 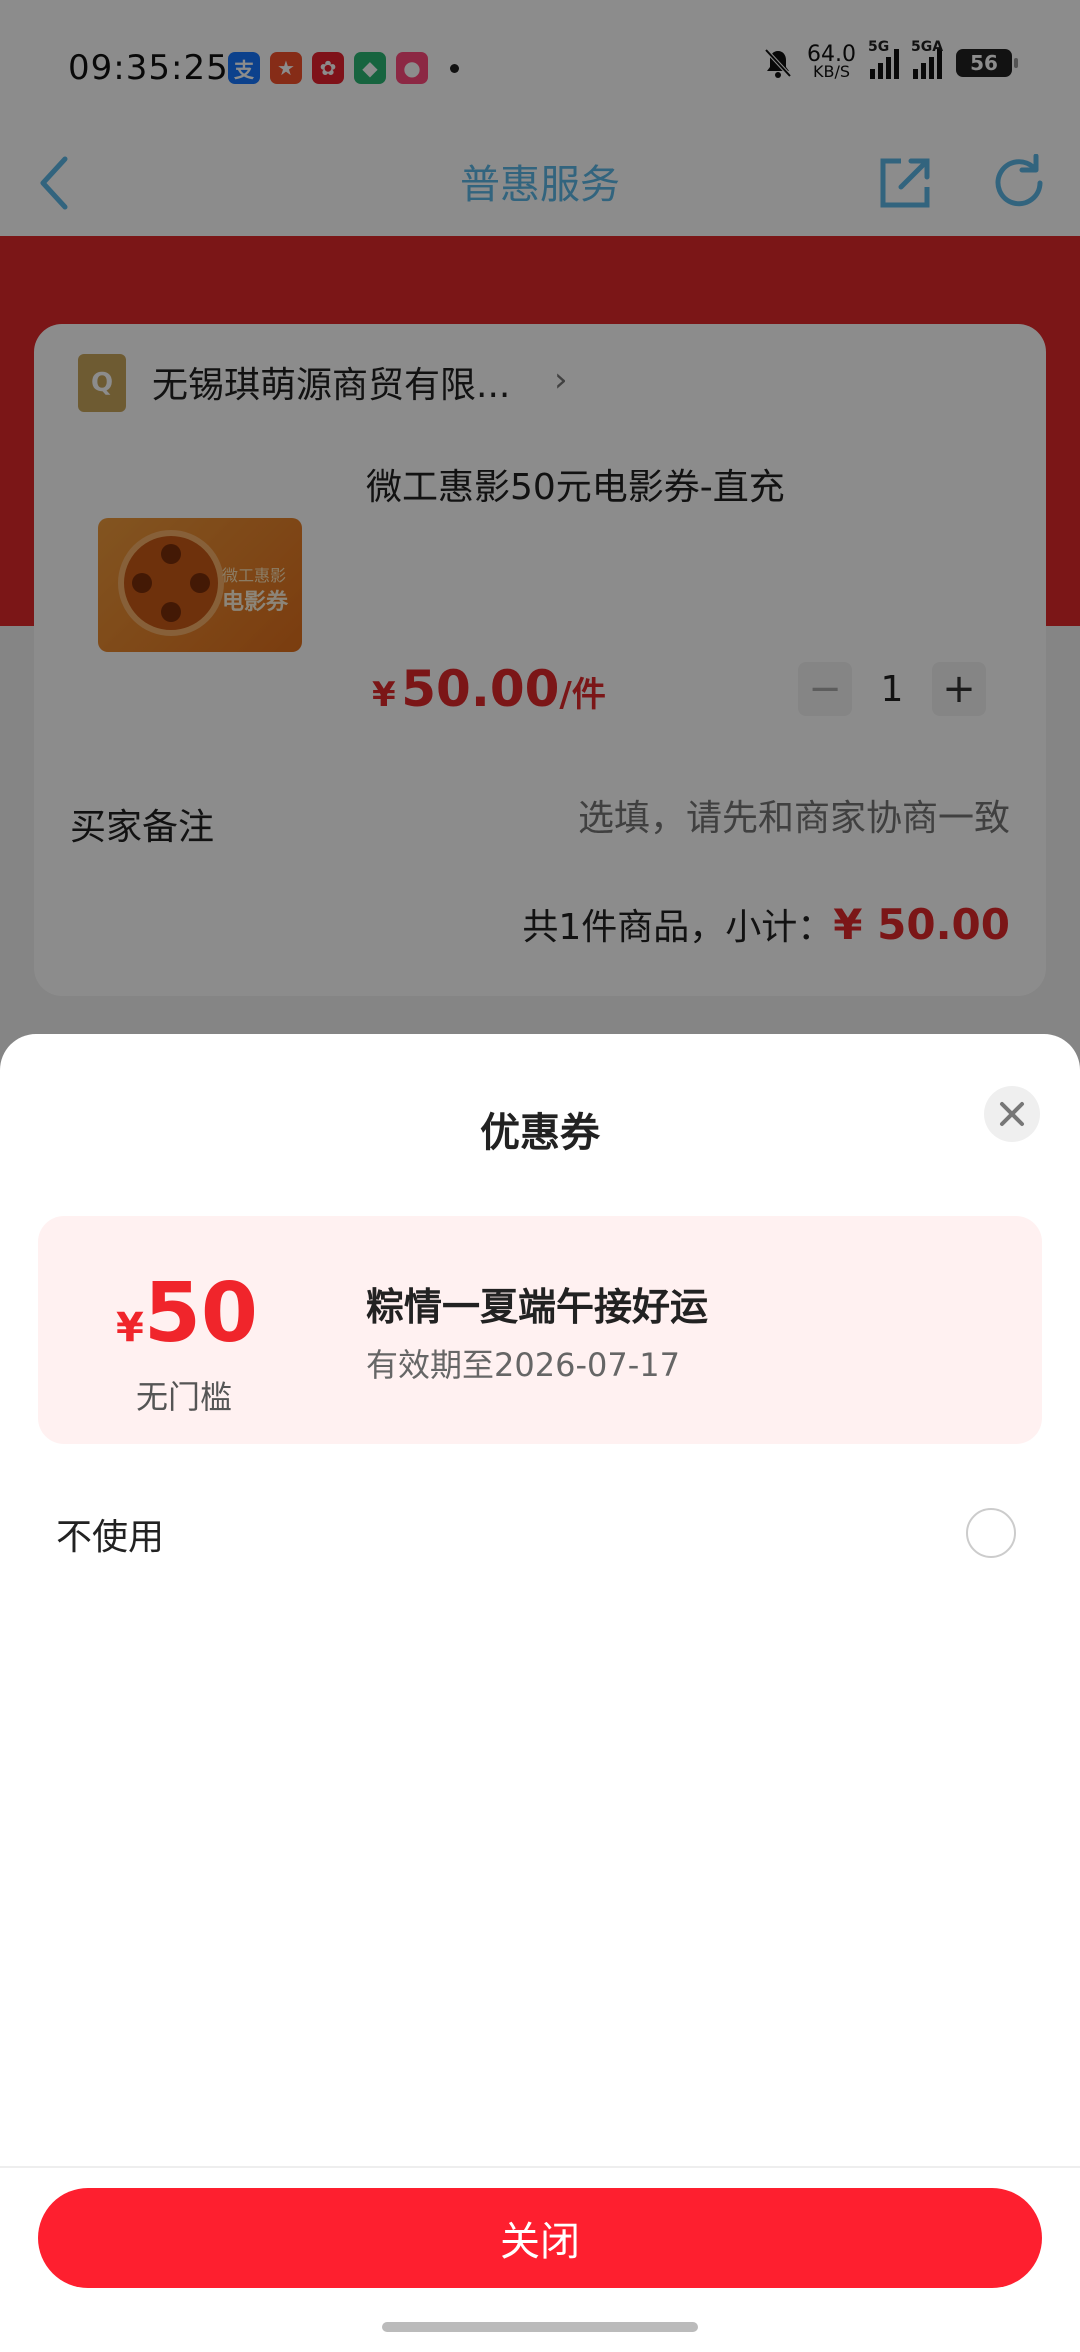 What do you see at coordinates (540, 2327) in the screenshot?
I see `home-indicator` at bounding box center [540, 2327].